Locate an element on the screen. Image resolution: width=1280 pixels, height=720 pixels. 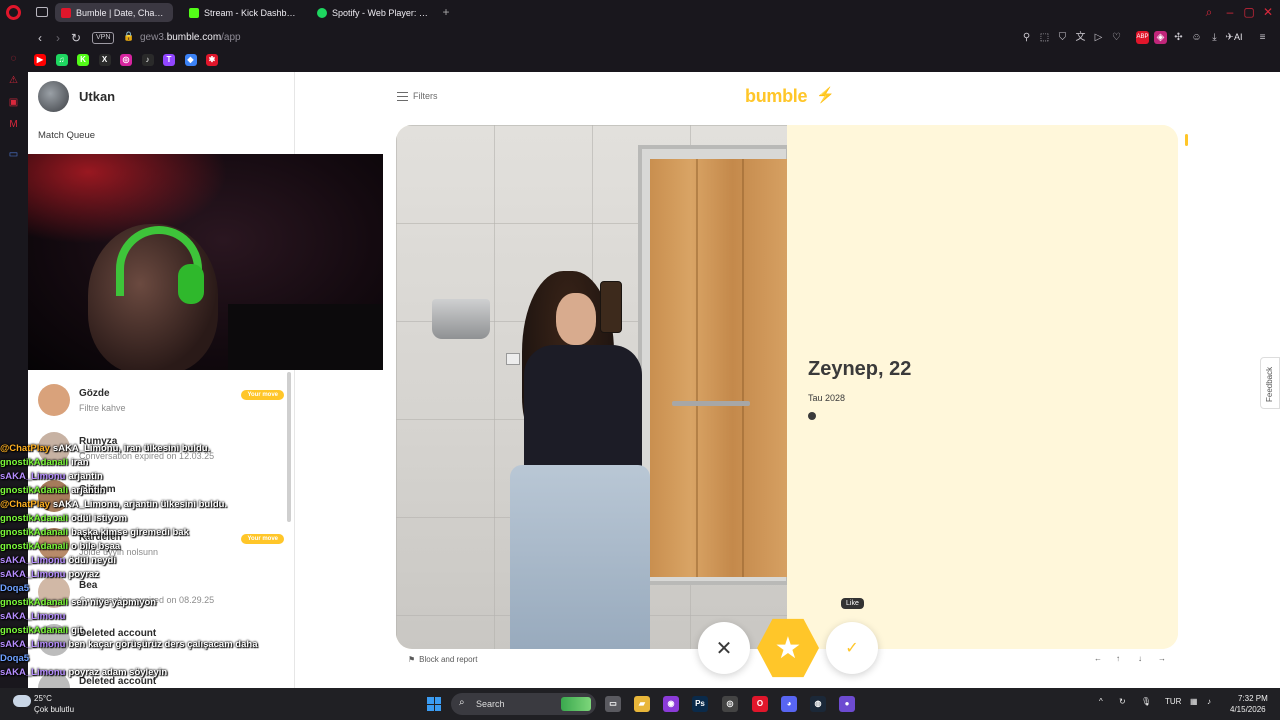
bumble-favicon-icon is located at coordinates (66, 12).